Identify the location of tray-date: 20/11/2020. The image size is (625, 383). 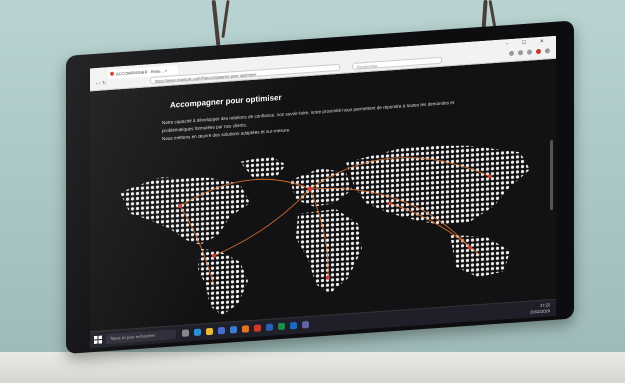
(540, 311).